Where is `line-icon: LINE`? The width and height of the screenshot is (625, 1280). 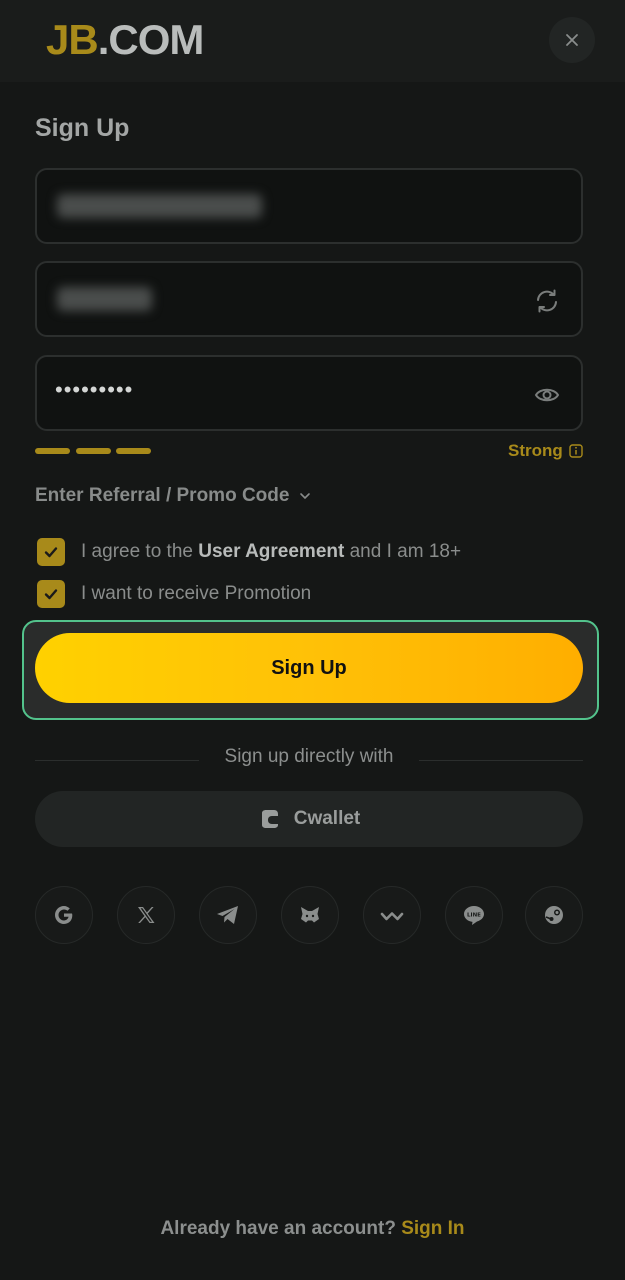
line-icon: LINE is located at coordinates (474, 915).